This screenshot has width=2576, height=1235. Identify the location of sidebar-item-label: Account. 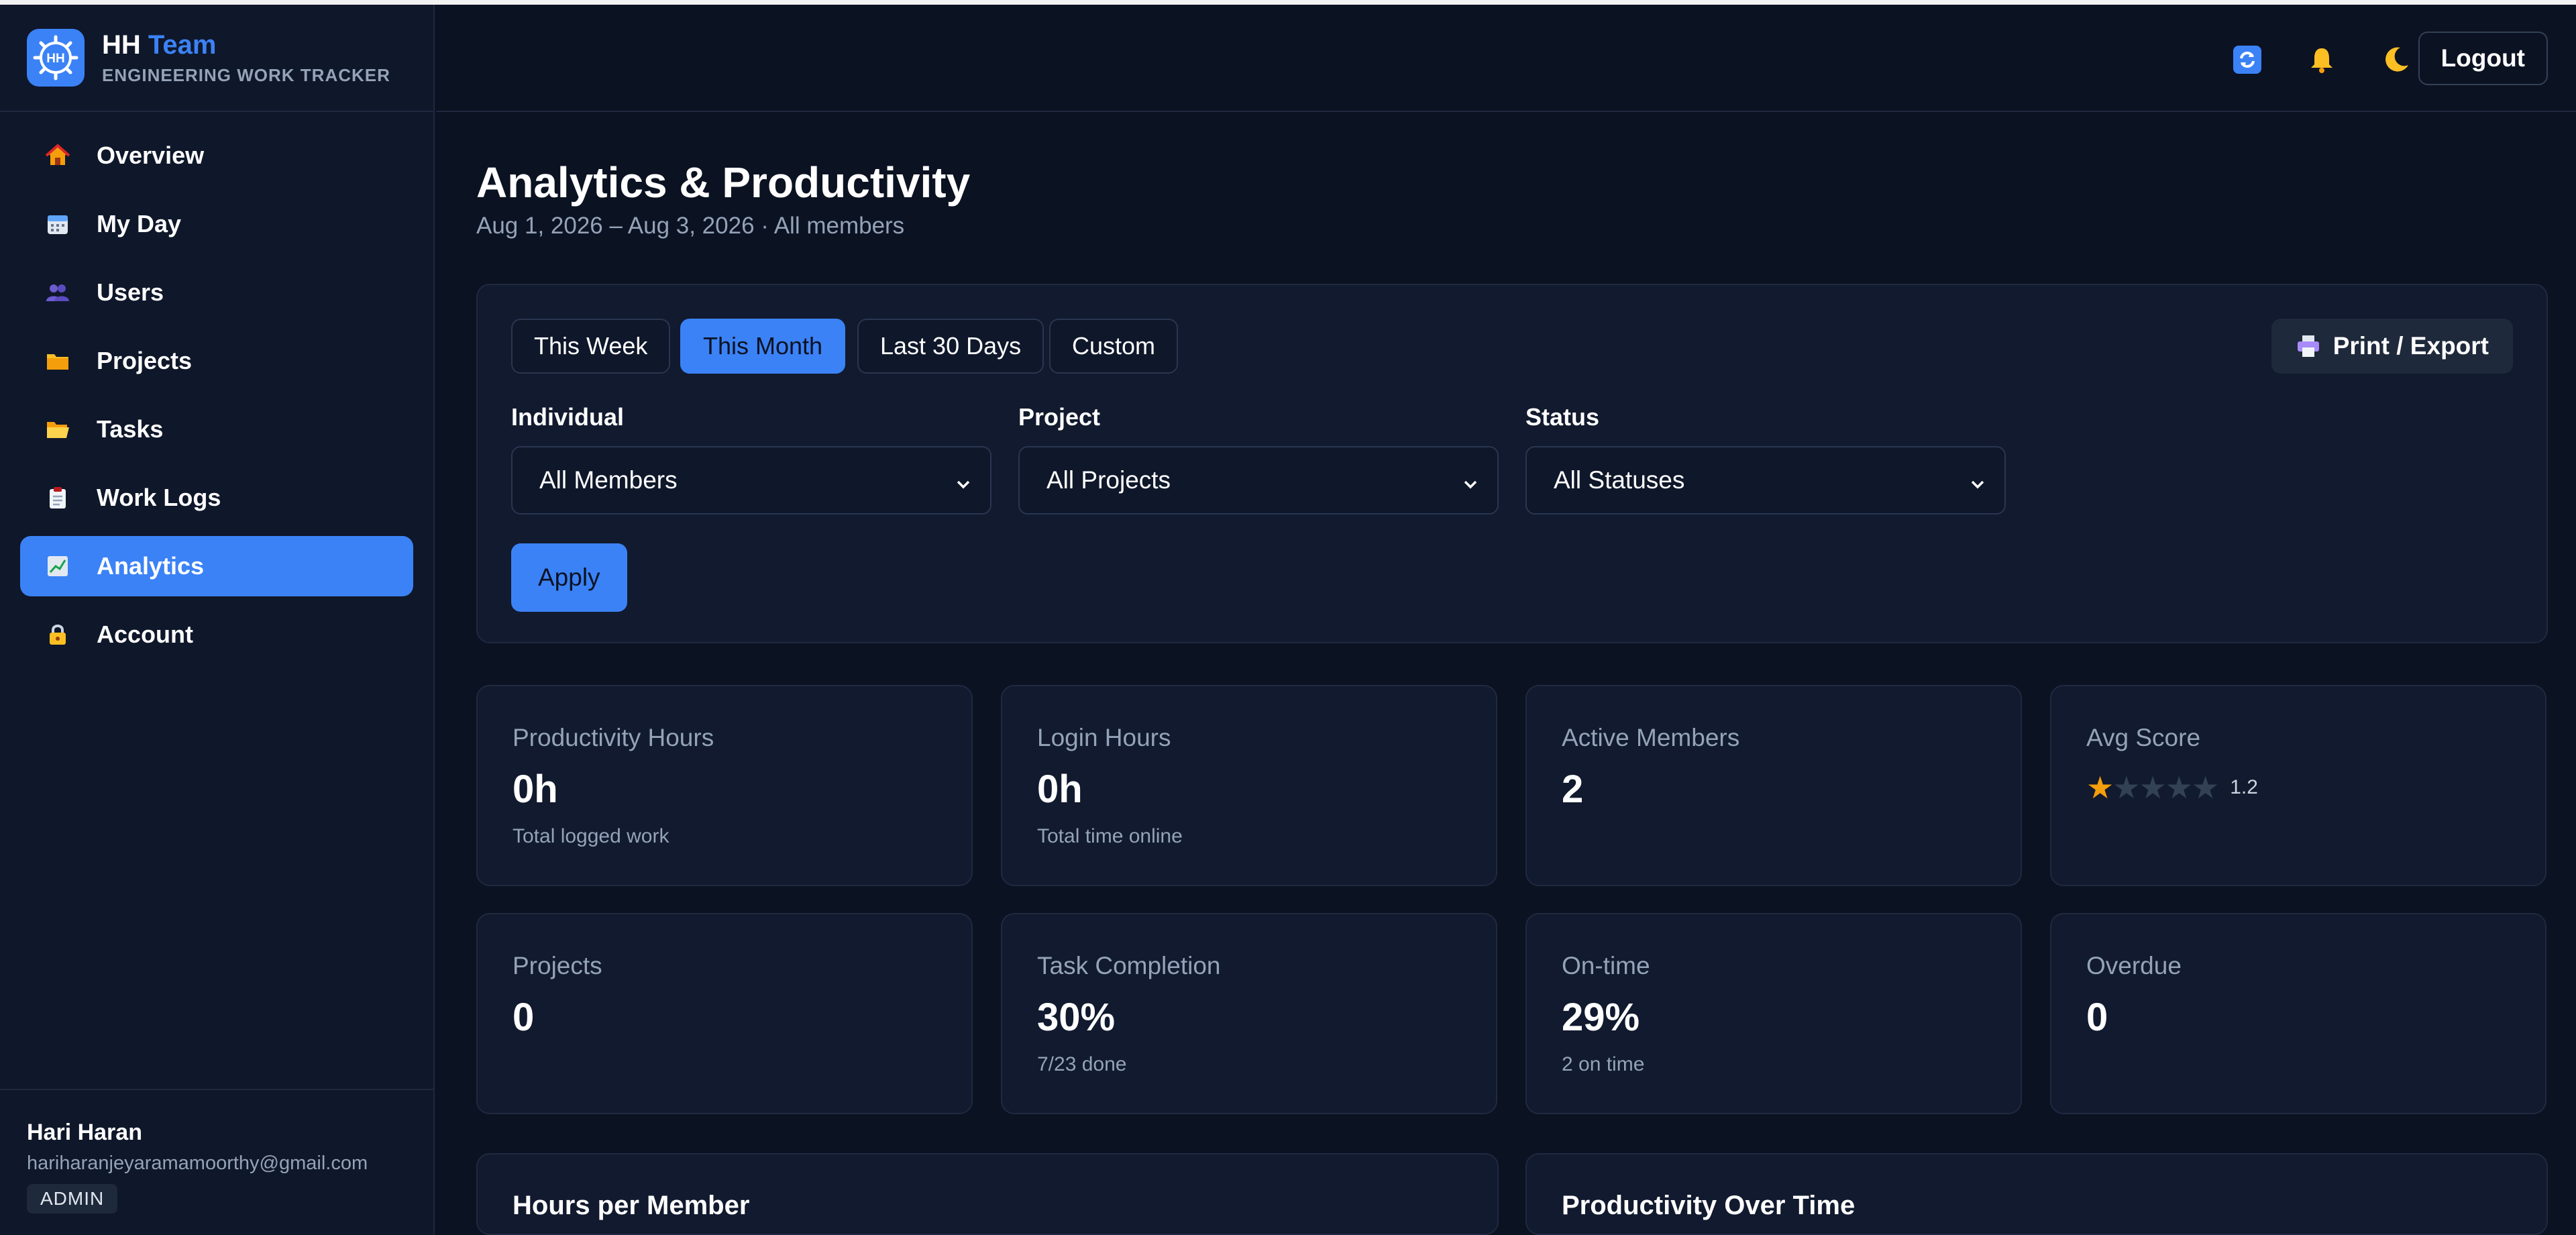
(145, 634).